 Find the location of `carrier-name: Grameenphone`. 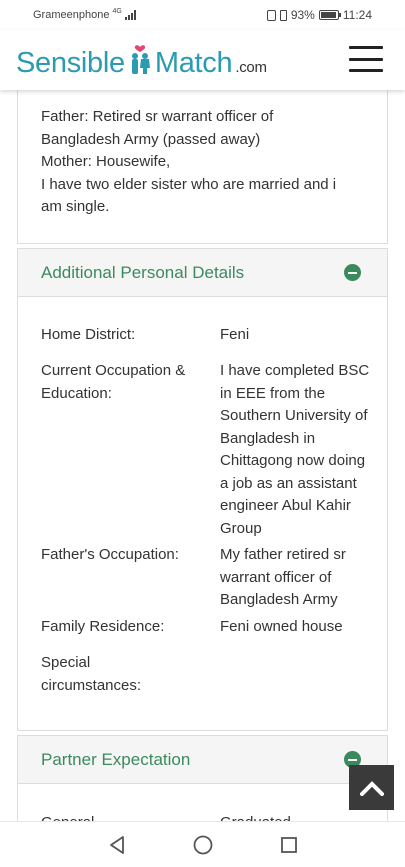

carrier-name: Grameenphone is located at coordinates (71, 15).